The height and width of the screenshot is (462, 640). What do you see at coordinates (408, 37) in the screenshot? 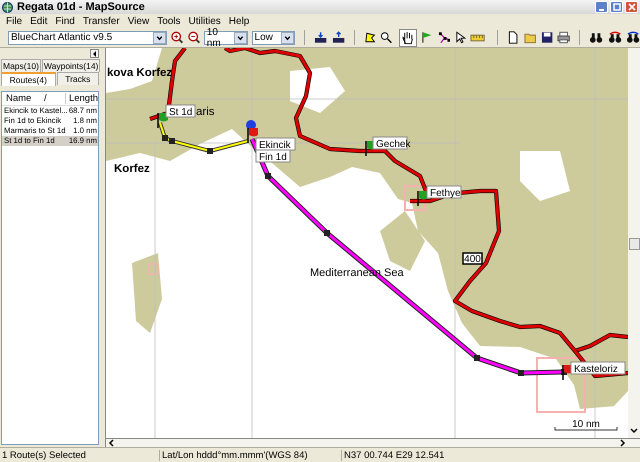
I see `hand-tool-icon` at bounding box center [408, 37].